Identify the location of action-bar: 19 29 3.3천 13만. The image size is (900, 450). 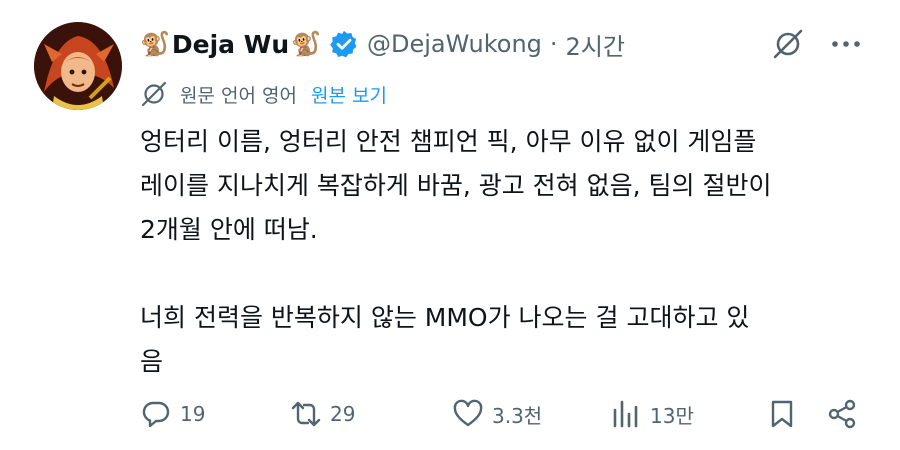
(505, 414).